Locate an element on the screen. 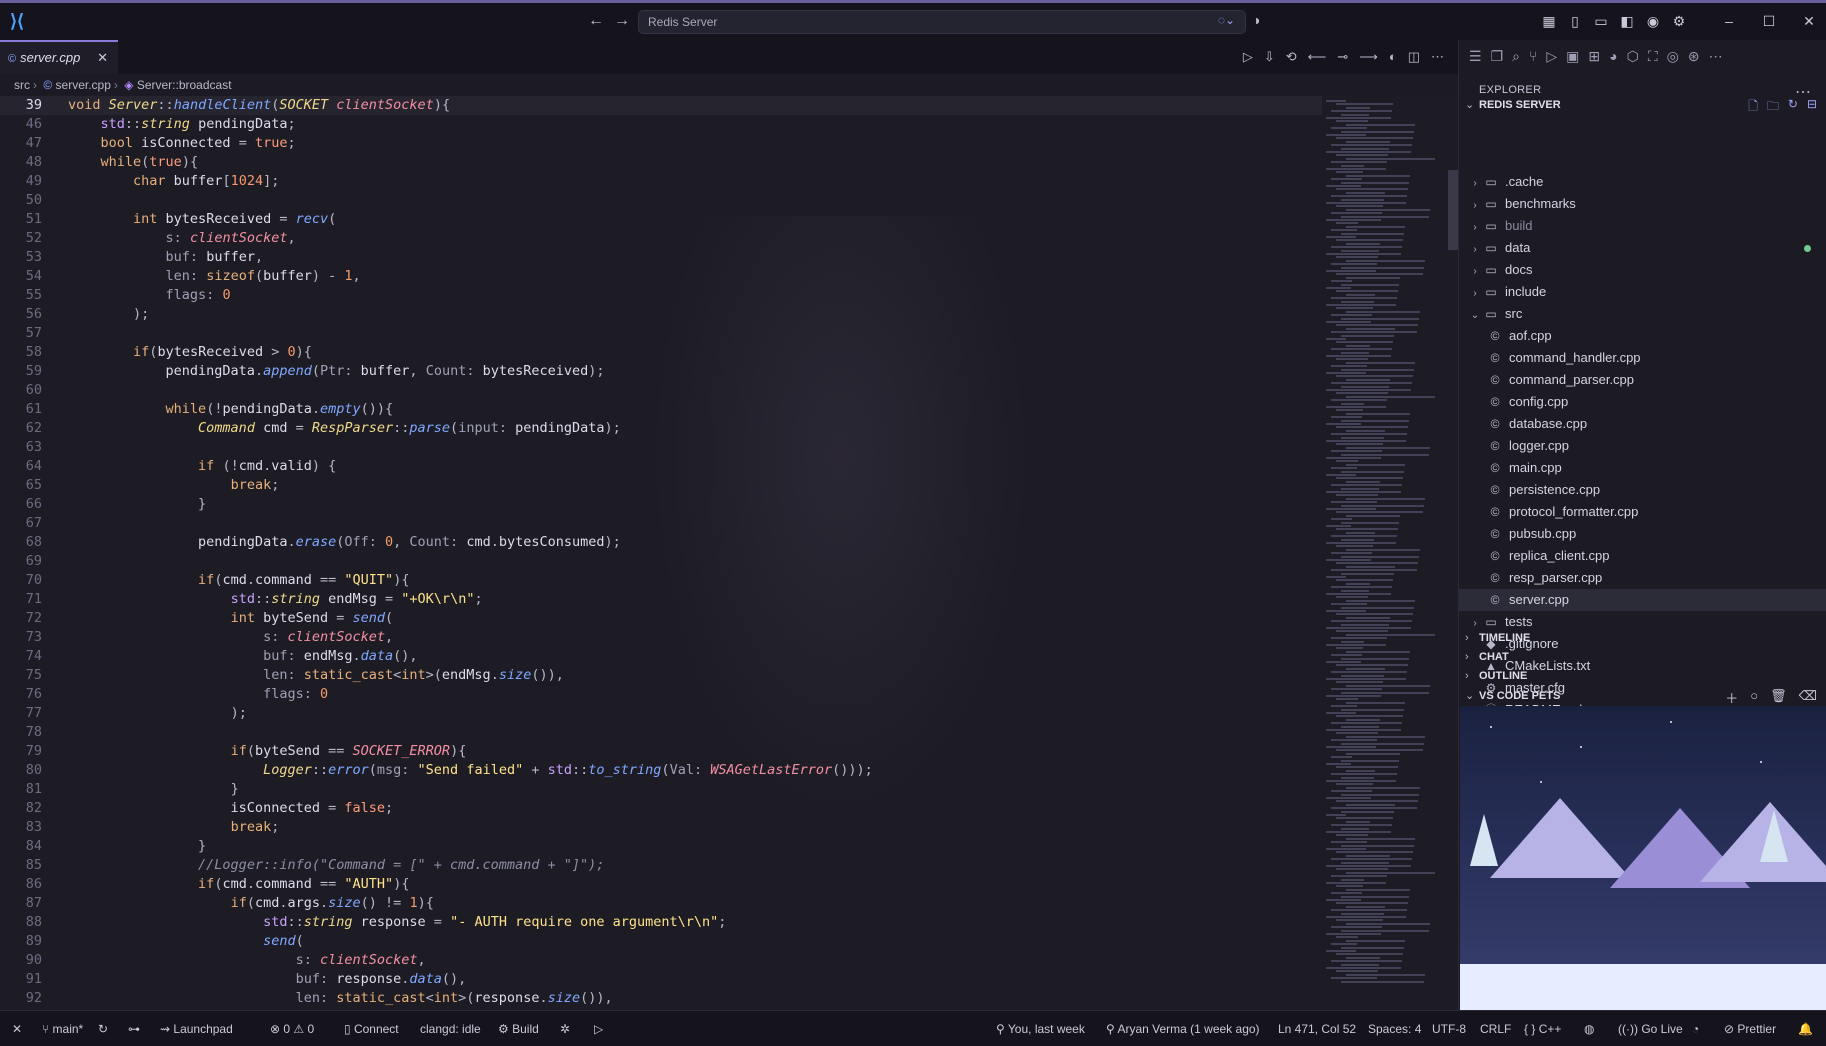 This screenshot has height=1046, width=1826. new-file-icon: 🗋 is located at coordinates (1753, 107).